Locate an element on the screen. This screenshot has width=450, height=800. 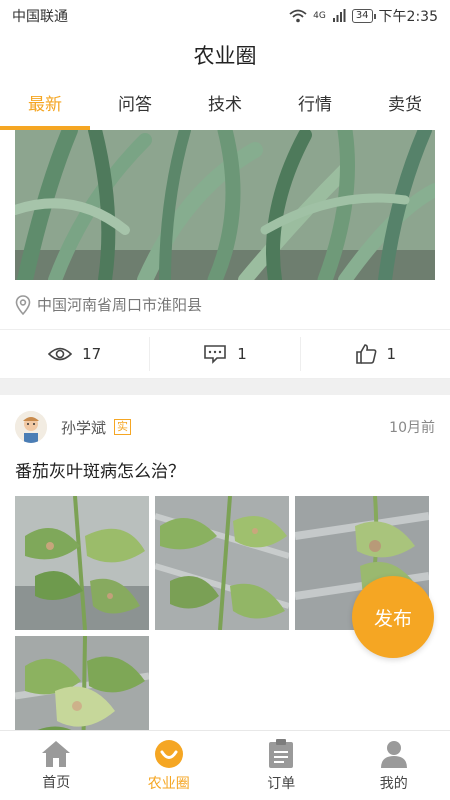
nav-home-label: 首页 is located at coordinates (56, 782).